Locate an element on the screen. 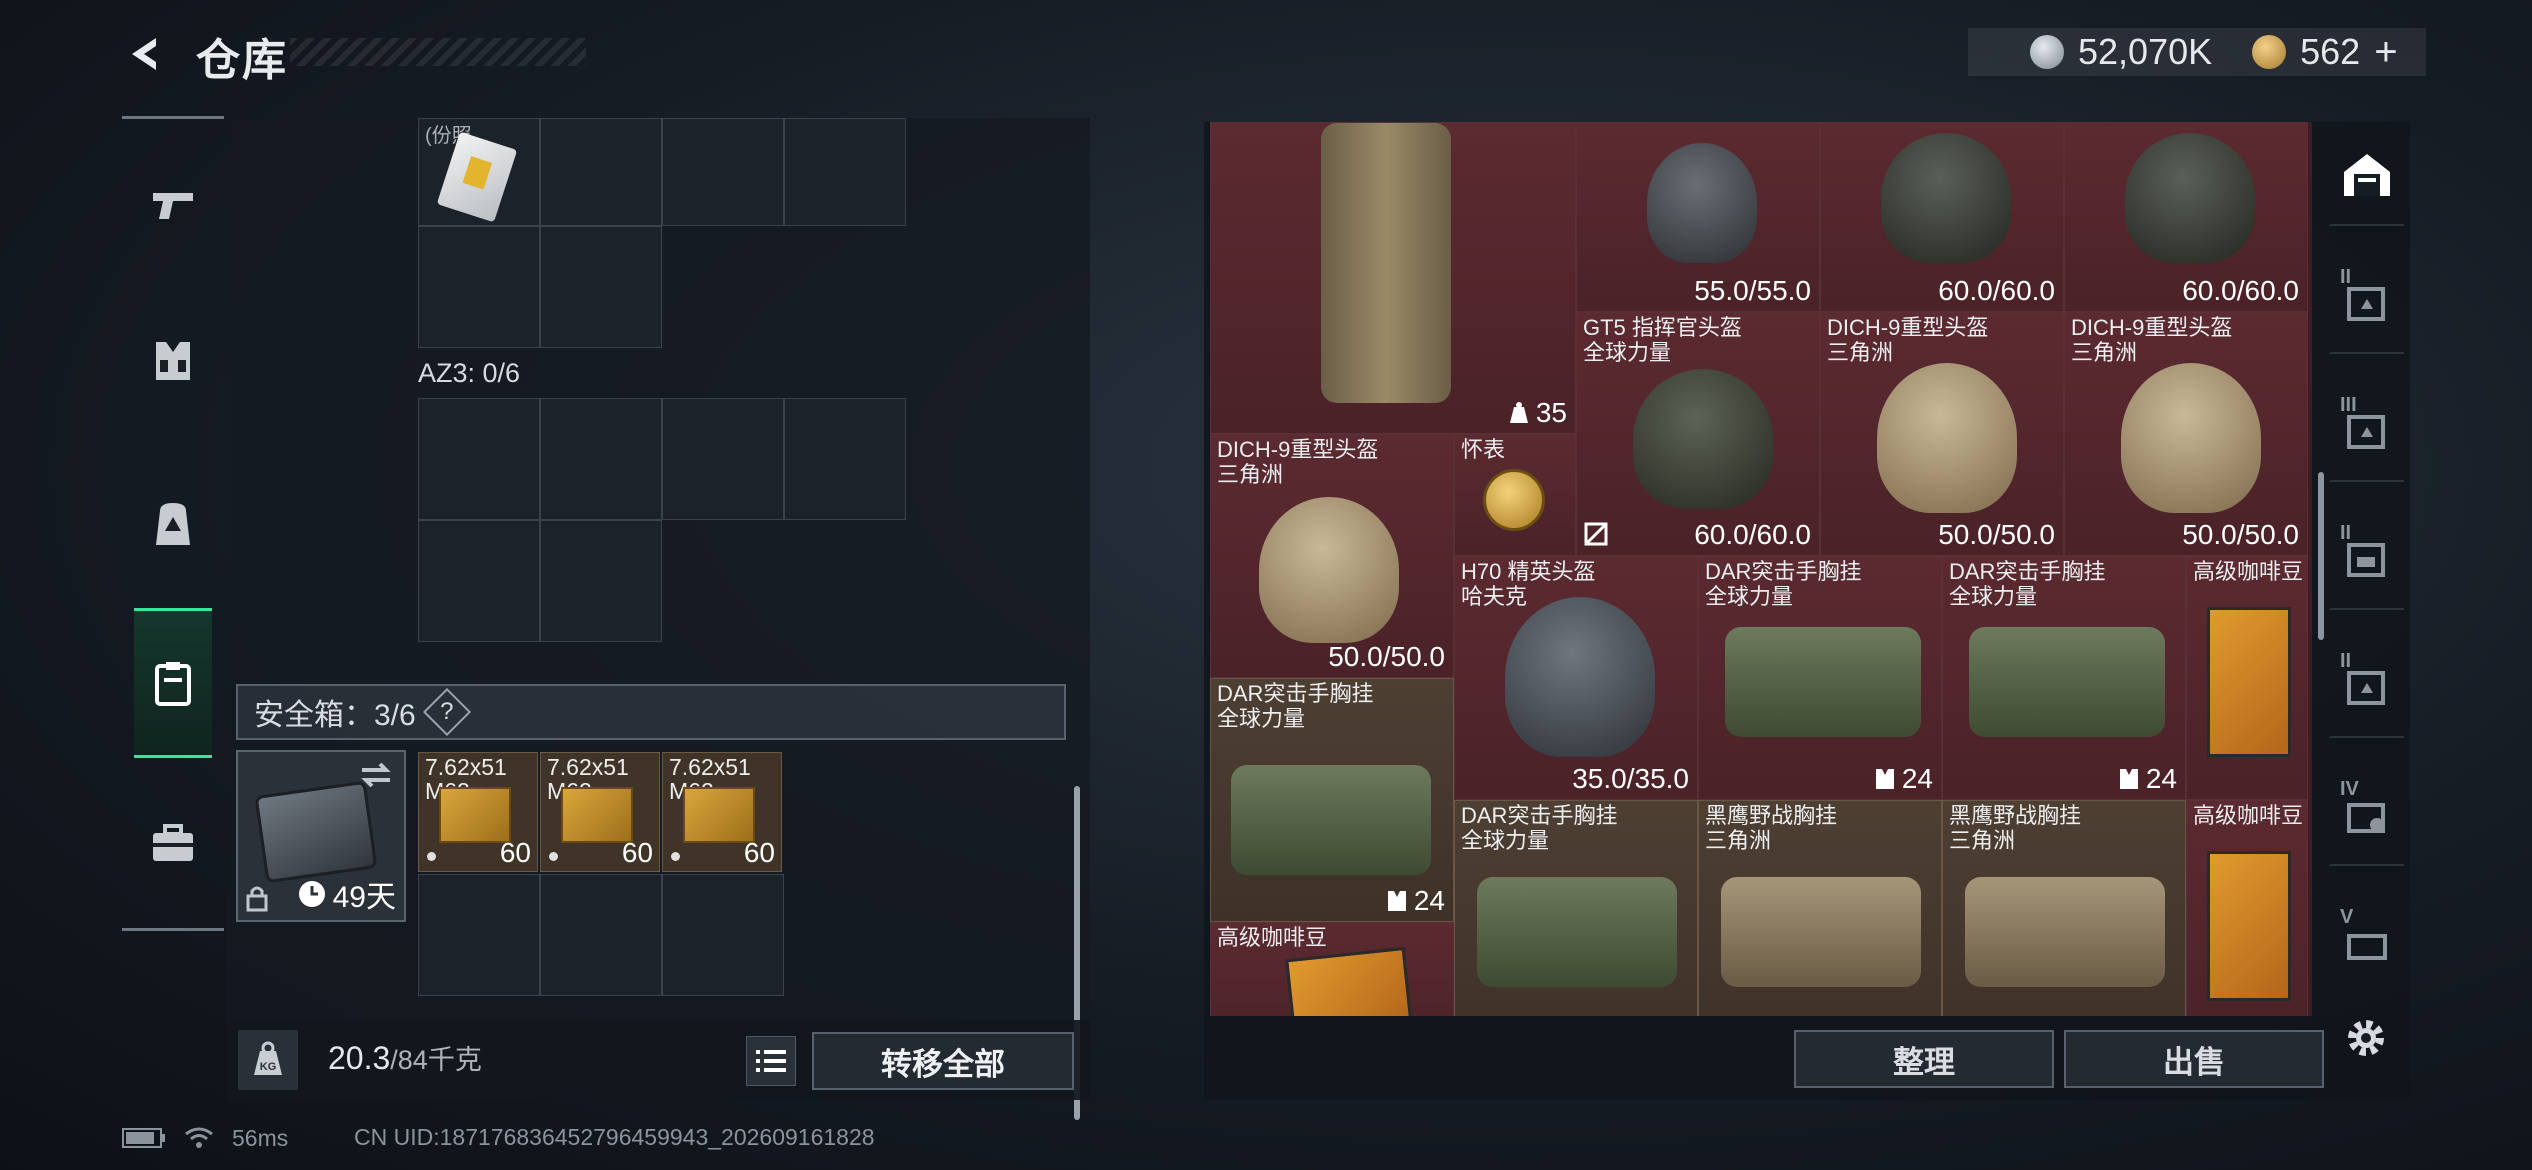 The image size is (2532, 1170). settings-button is located at coordinates (2366, 1038).